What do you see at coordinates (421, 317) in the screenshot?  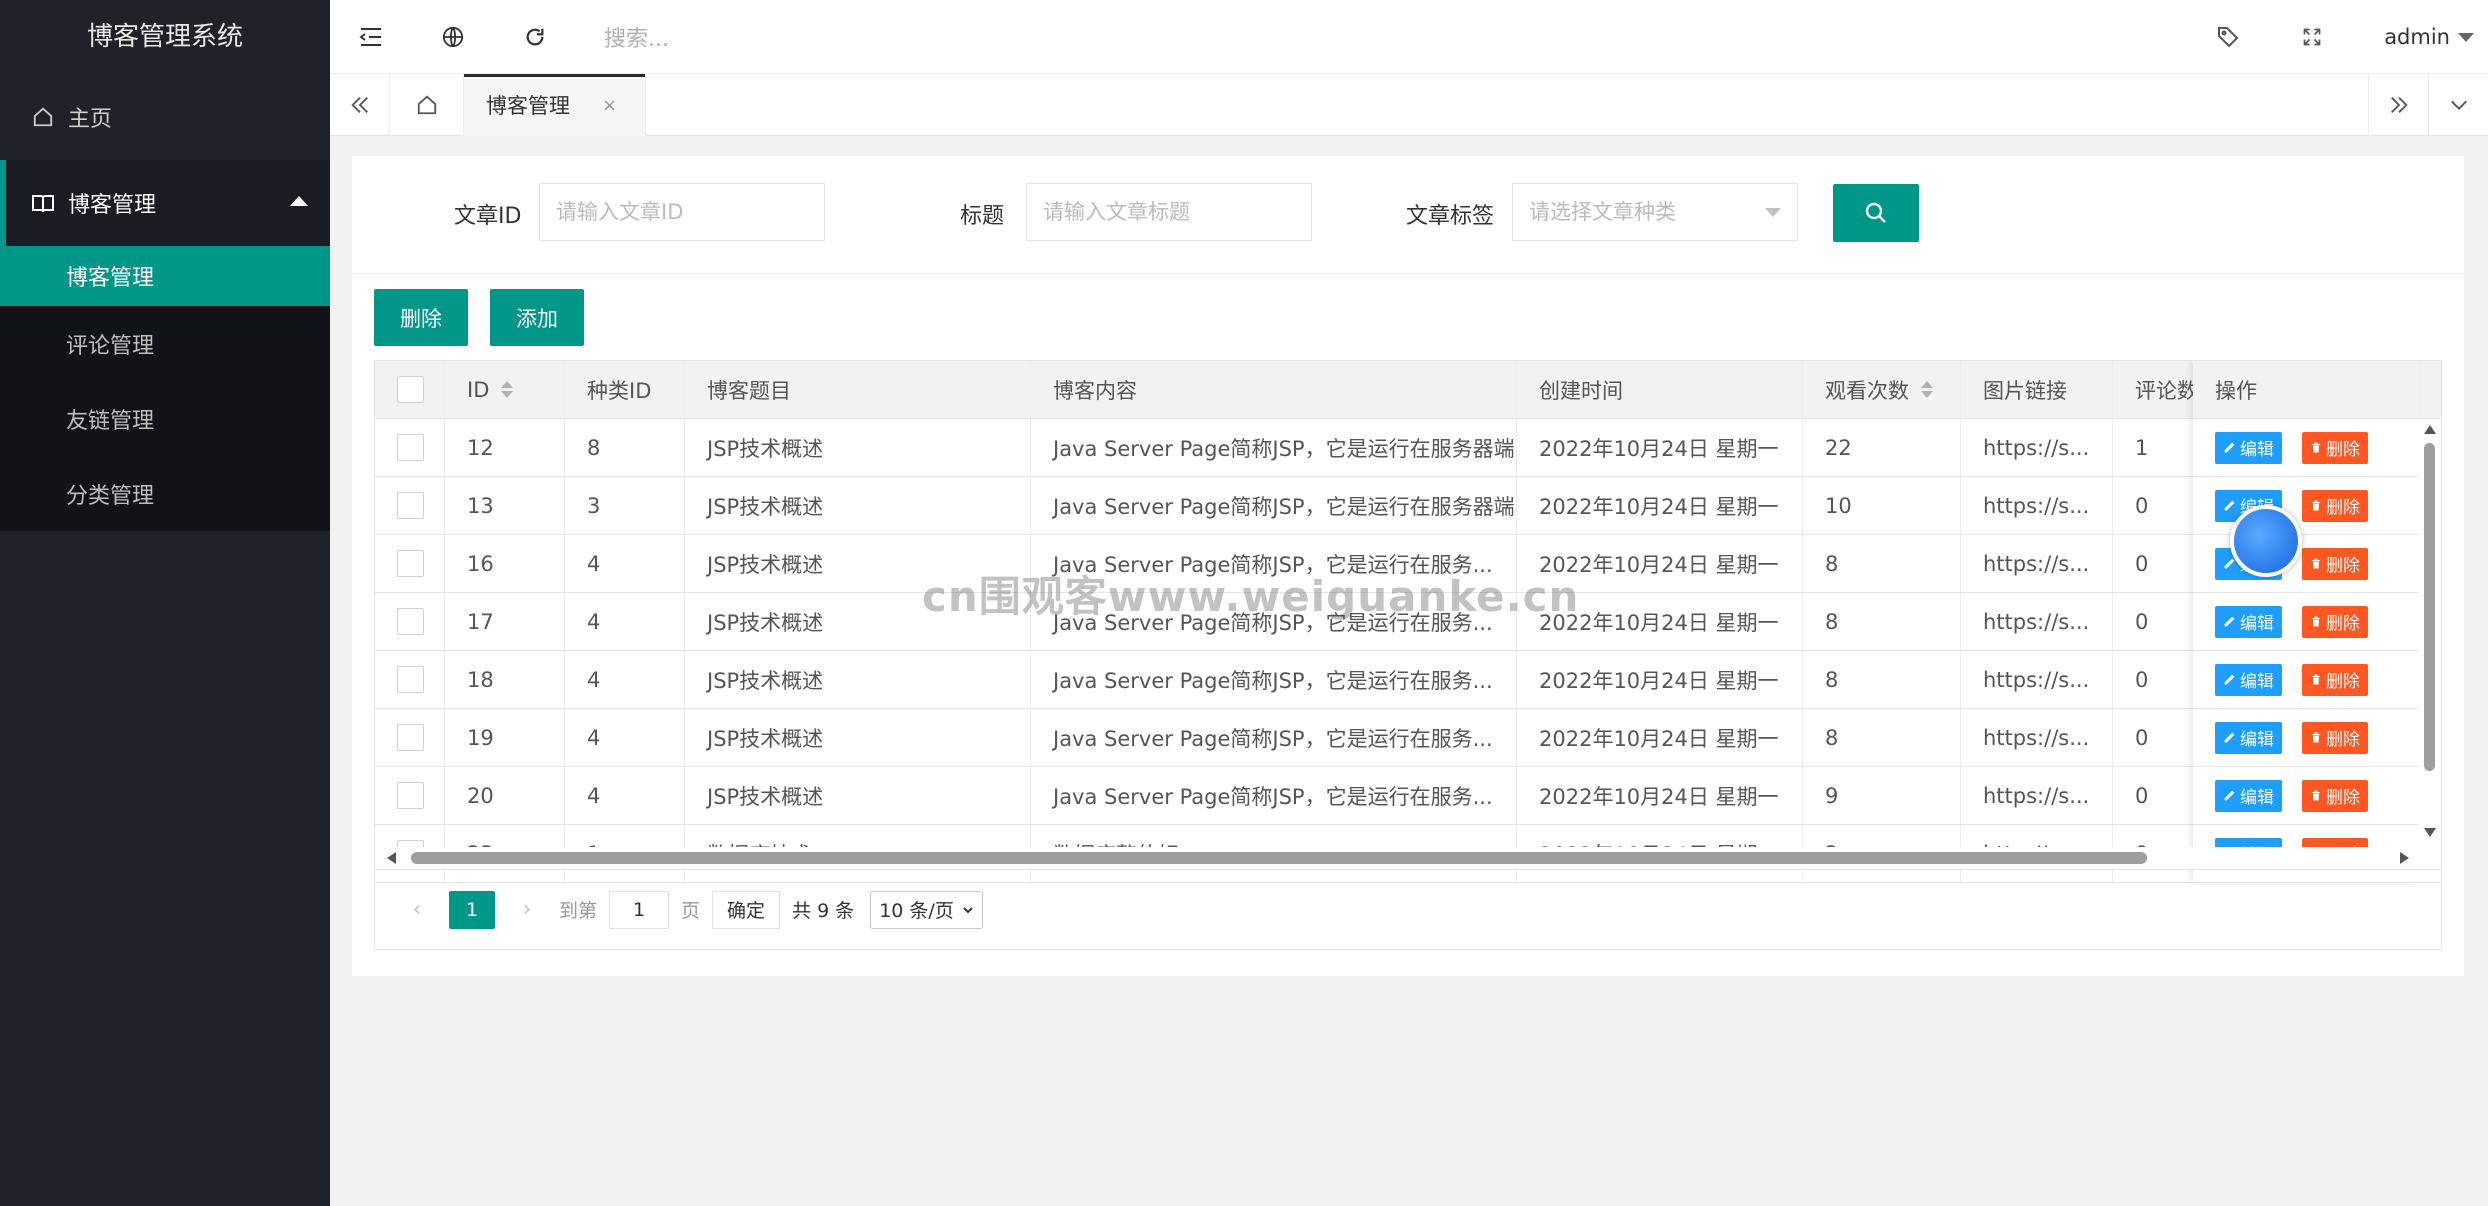 I see `batch-delete-button: 删除` at bounding box center [421, 317].